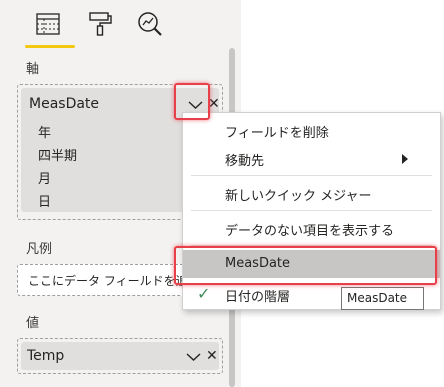  Describe the element at coordinates (39, 249) in the screenshot. I see `legend-section-label: 凡例` at that location.